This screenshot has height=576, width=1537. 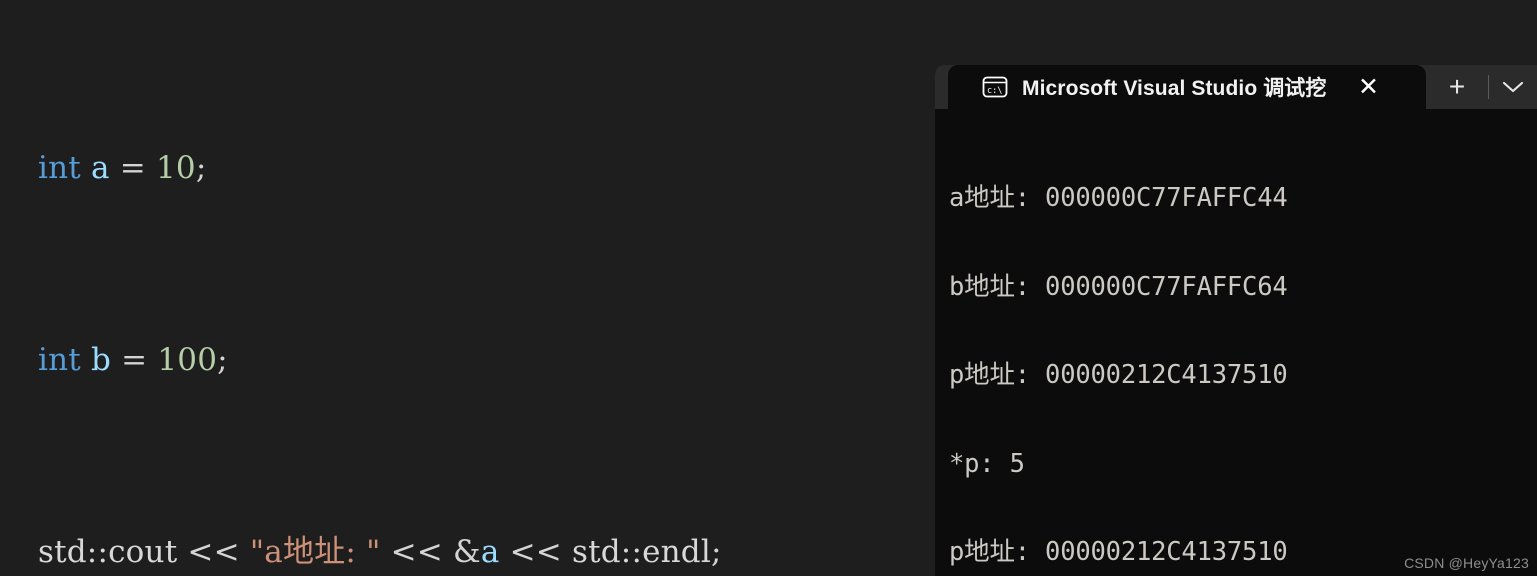 What do you see at coordinates (1118, 286) in the screenshot?
I see `console-output-line: b地址: 000000C77FAFFC64` at bounding box center [1118, 286].